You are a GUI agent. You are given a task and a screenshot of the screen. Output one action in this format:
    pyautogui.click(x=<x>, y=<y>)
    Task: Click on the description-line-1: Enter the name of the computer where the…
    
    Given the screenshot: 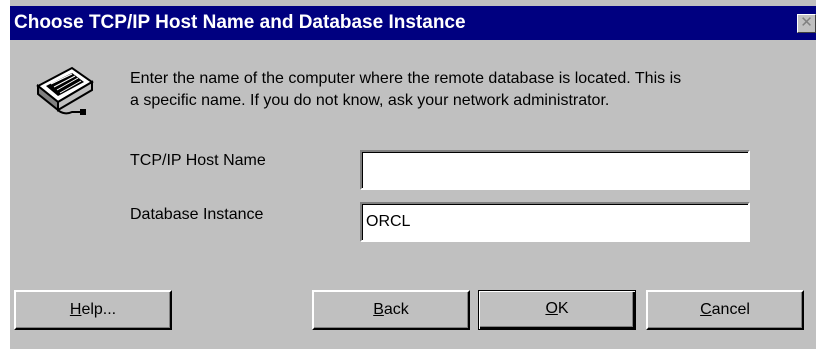 What is the action you would take?
    pyautogui.click(x=406, y=78)
    